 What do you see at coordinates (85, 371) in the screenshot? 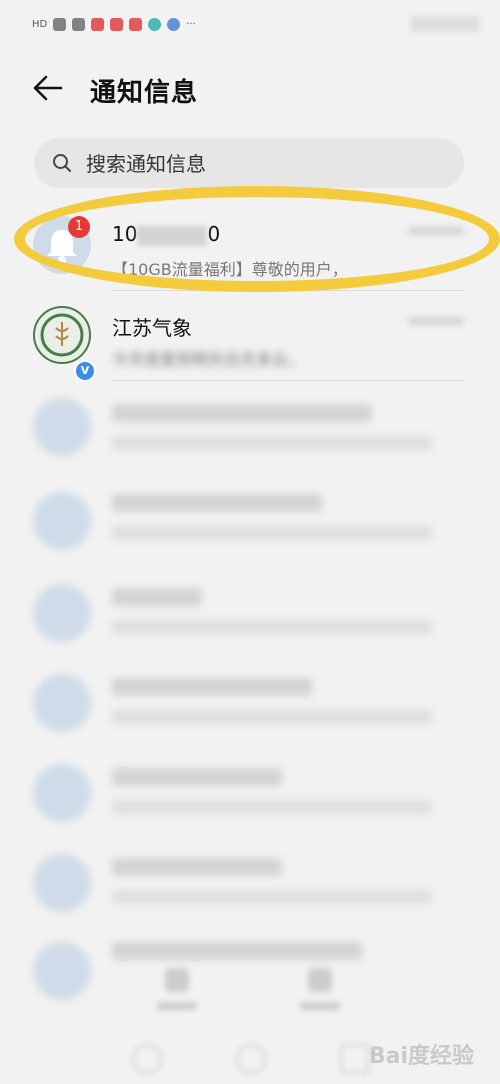
I see `verified-icon: V` at bounding box center [85, 371].